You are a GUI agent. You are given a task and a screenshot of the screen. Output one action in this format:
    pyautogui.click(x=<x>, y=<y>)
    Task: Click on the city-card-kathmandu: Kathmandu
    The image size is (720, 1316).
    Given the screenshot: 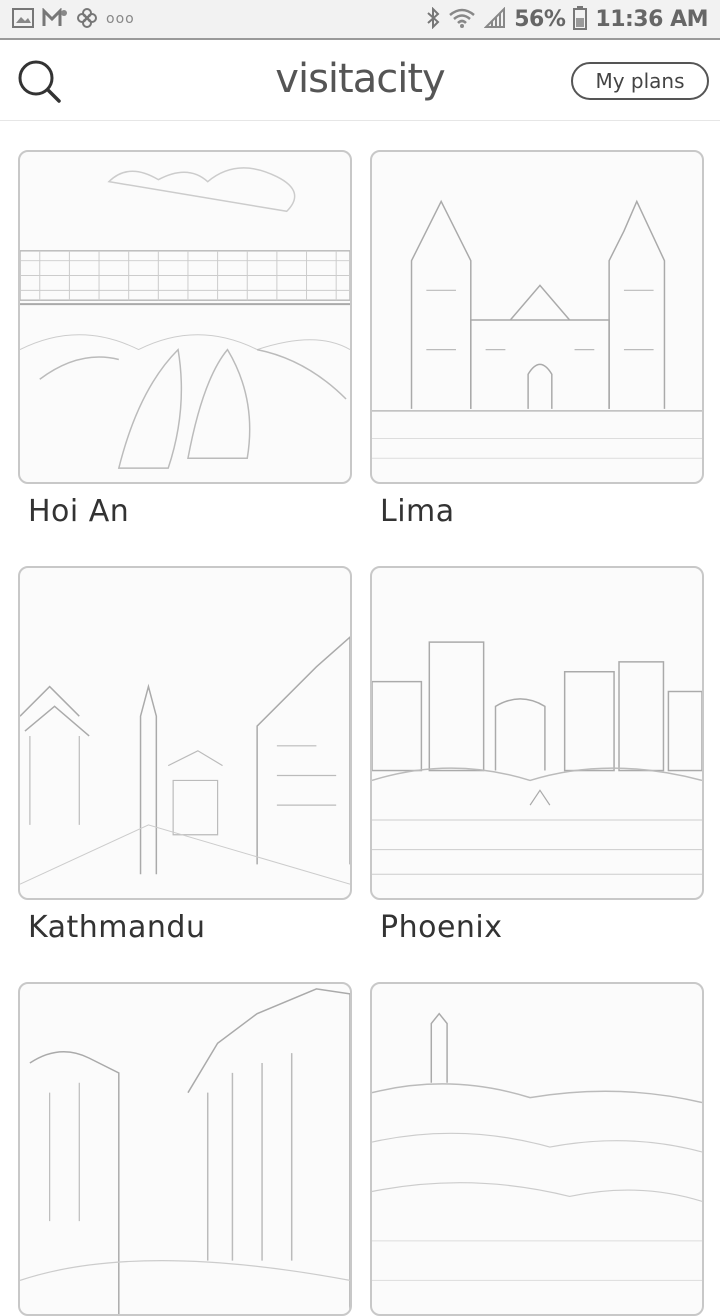 What is the action you would take?
    pyautogui.click(x=185, y=755)
    